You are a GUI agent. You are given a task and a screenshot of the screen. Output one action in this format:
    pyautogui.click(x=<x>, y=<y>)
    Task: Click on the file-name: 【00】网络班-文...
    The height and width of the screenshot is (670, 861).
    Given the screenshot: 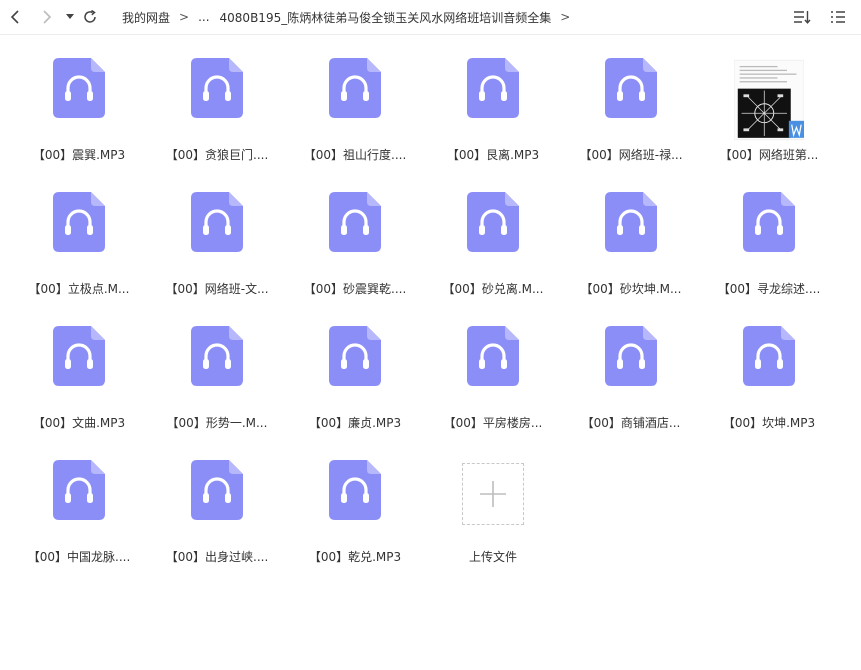 What is the action you would take?
    pyautogui.click(x=217, y=289)
    